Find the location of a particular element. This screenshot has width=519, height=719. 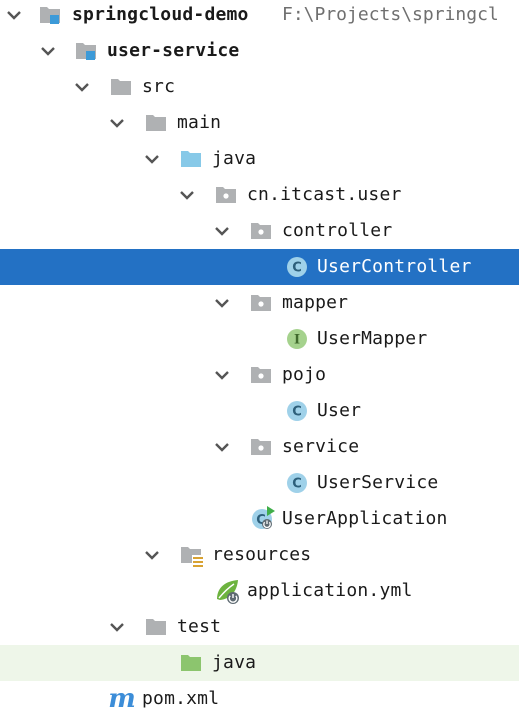

spring-config-icon is located at coordinates (226, 591).